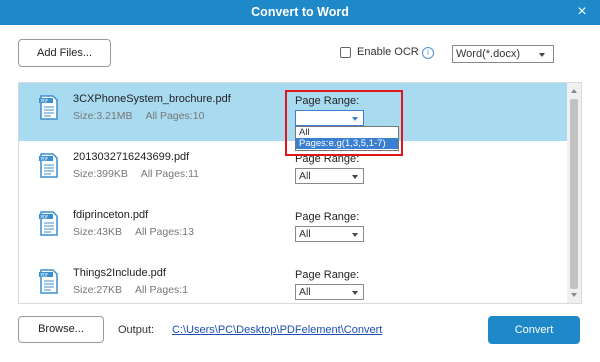 This screenshot has width=600, height=362. Describe the element at coordinates (98, 232) in the screenshot. I see `file-size: Size:43KB` at that location.